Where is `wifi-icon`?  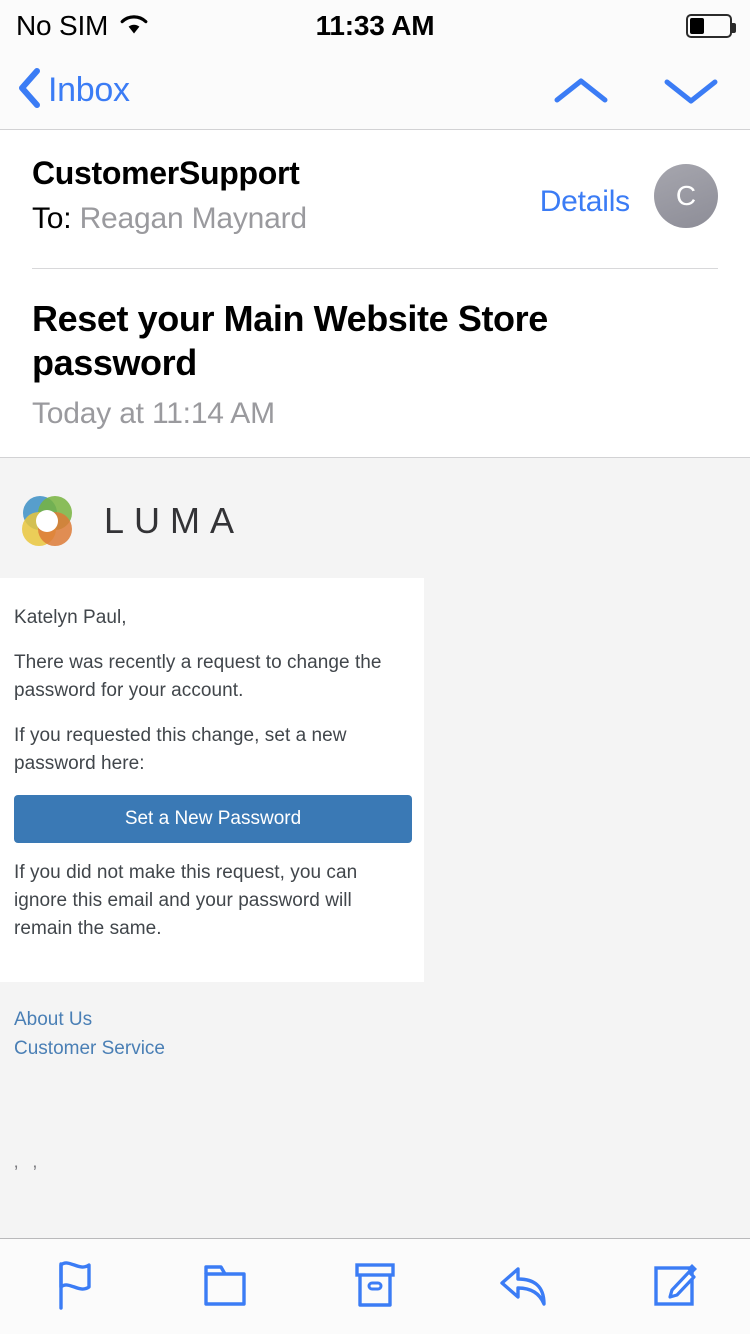 wifi-icon is located at coordinates (134, 26).